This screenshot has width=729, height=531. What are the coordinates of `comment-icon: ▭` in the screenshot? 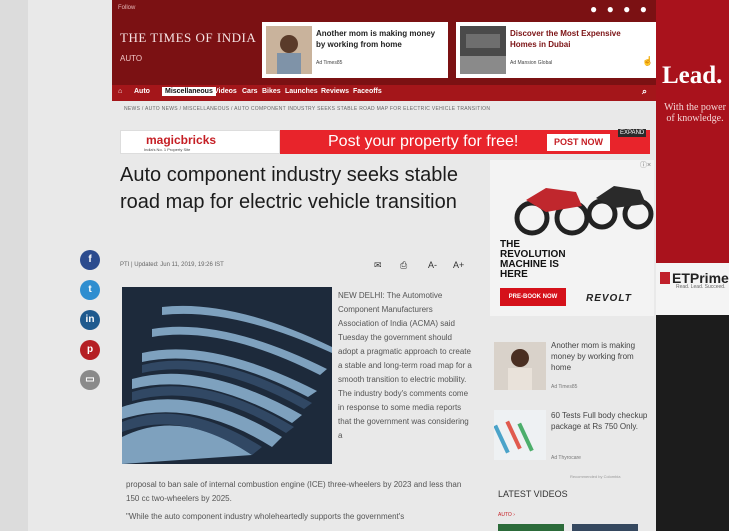 It's located at (90, 380).